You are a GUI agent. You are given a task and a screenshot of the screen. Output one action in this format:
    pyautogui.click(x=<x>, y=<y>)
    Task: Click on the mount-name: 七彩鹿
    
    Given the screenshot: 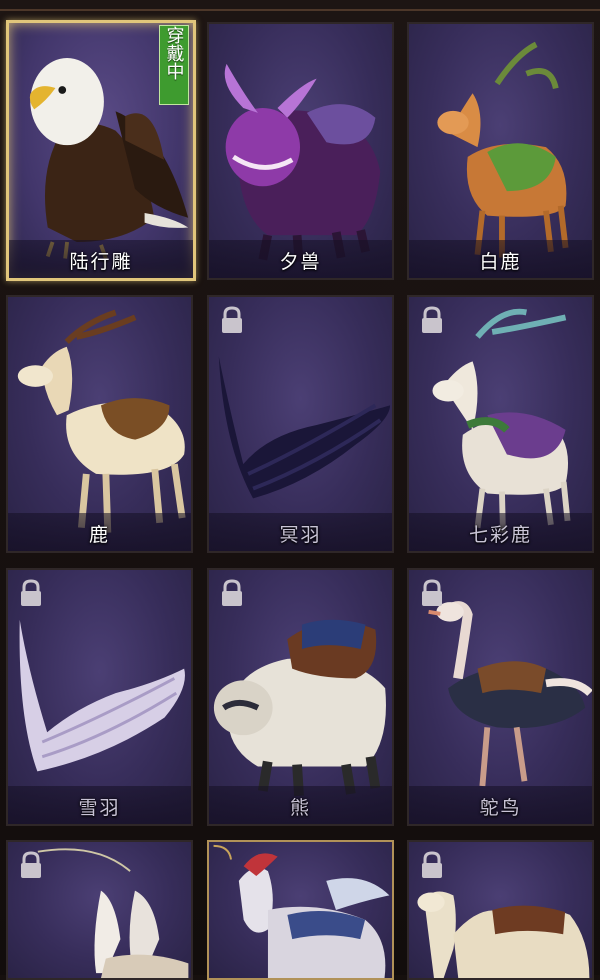 What is the action you would take?
    pyautogui.click(x=500, y=535)
    